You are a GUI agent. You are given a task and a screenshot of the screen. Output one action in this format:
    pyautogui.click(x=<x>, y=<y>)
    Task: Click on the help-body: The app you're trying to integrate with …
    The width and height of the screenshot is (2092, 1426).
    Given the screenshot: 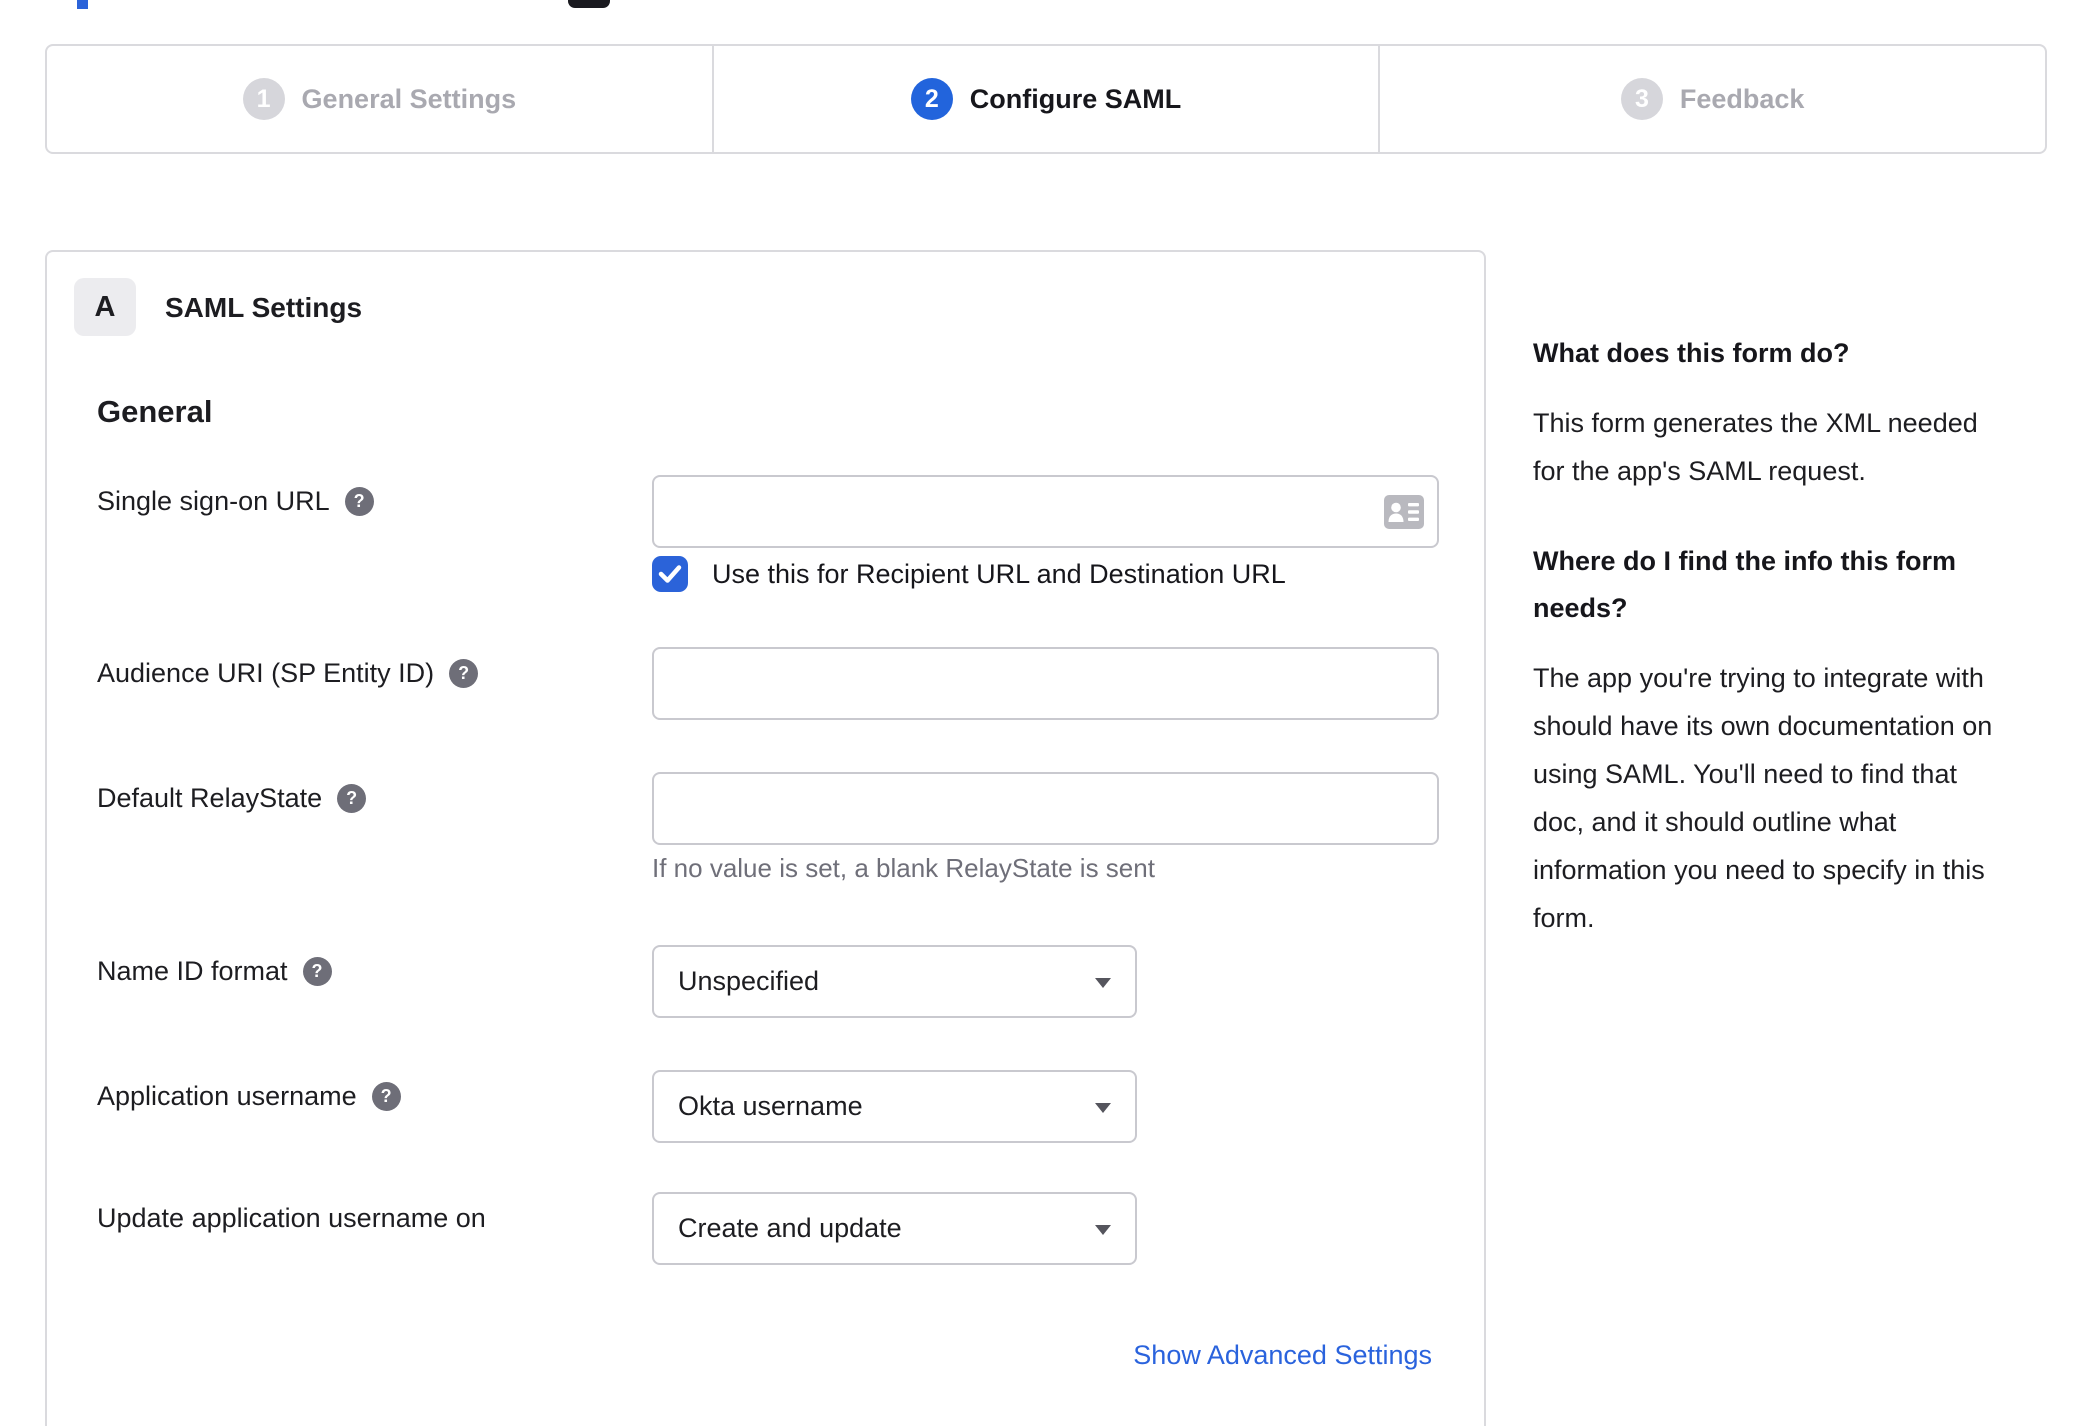 What is the action you would take?
    pyautogui.click(x=1763, y=798)
    